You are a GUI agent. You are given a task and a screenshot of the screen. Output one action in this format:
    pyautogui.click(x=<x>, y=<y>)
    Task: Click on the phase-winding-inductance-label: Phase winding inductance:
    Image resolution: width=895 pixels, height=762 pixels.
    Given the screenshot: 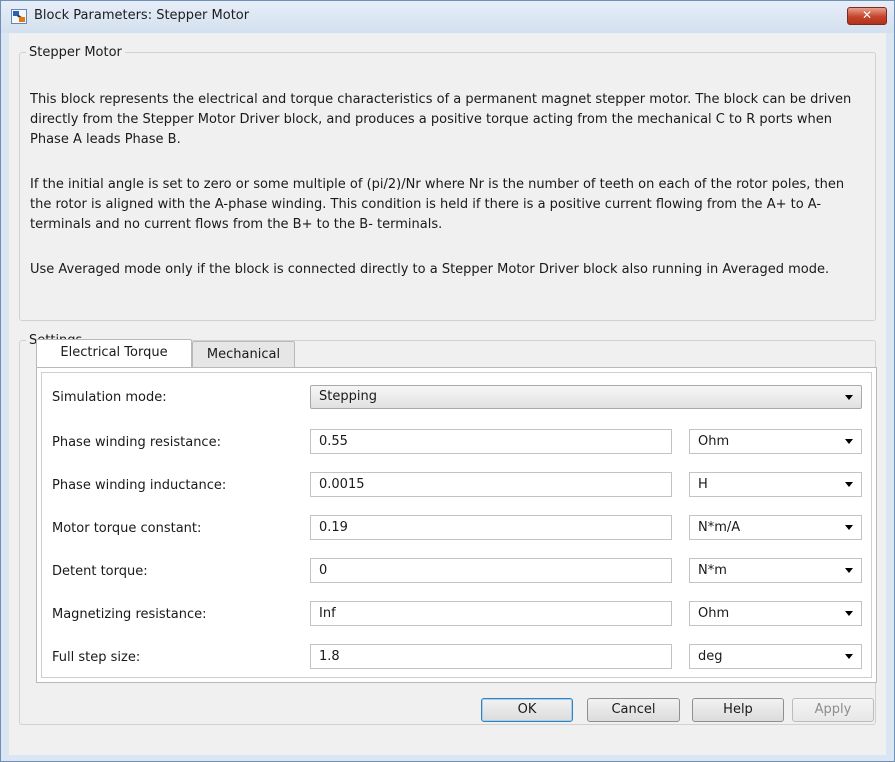 What is the action you would take?
    pyautogui.click(x=139, y=485)
    